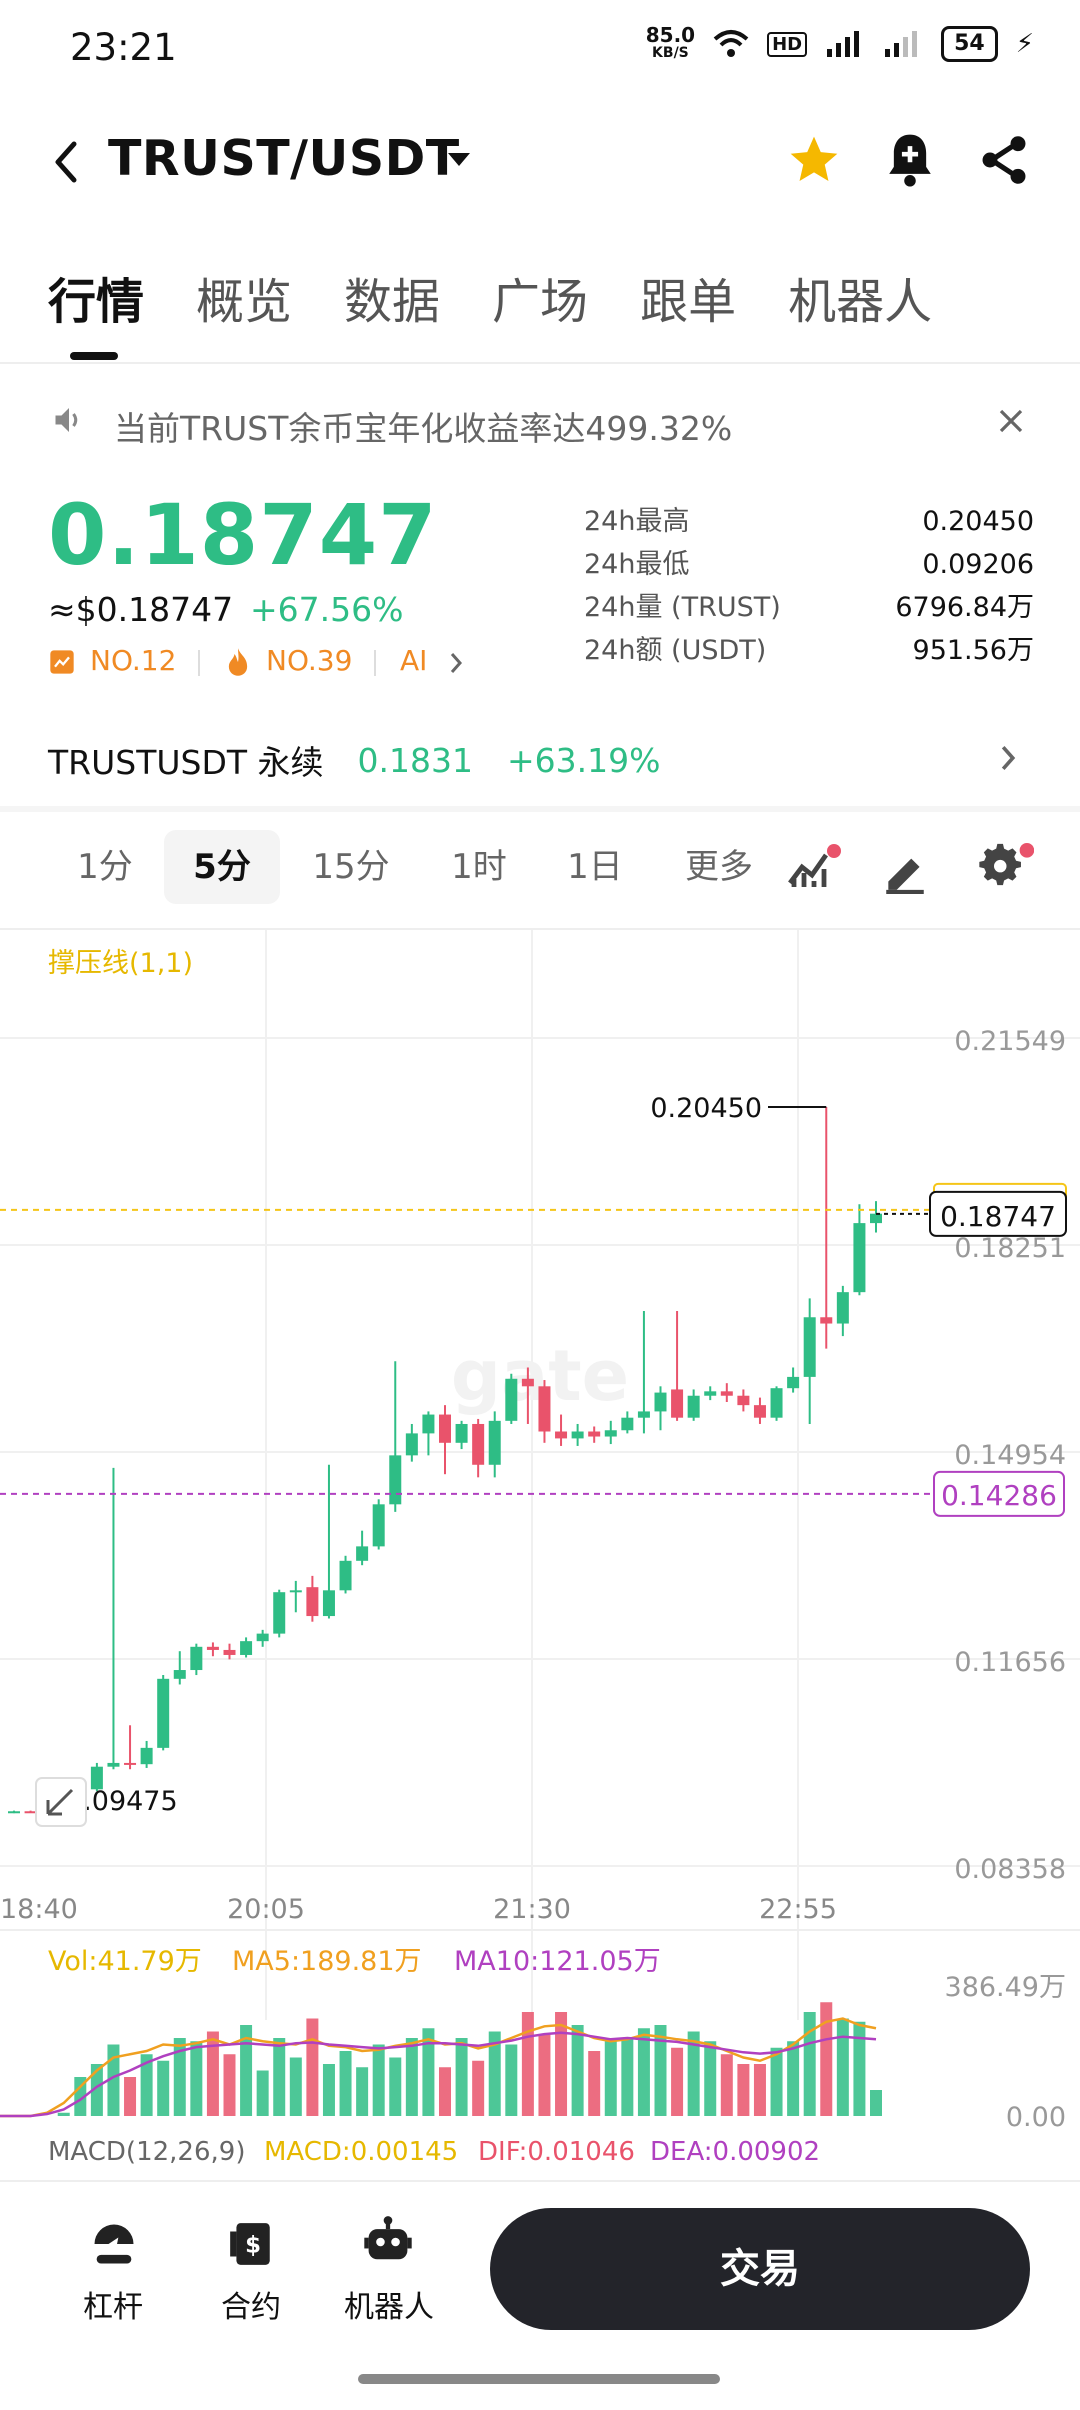  What do you see at coordinates (910, 160) in the screenshot?
I see `bell-plus-icon` at bounding box center [910, 160].